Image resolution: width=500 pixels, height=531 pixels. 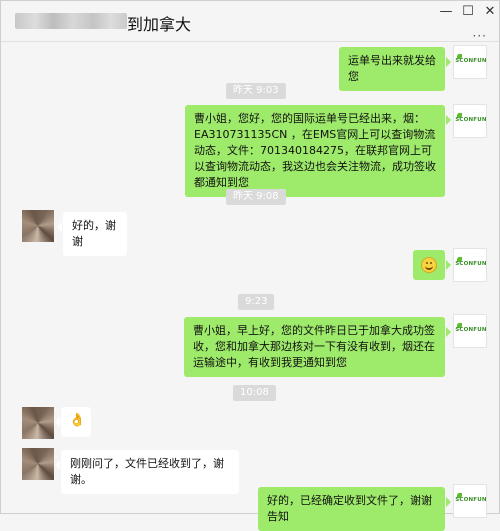 What do you see at coordinates (92, 234) in the screenshot?
I see `message-bubble-received: 好的，谢谢` at bounding box center [92, 234].